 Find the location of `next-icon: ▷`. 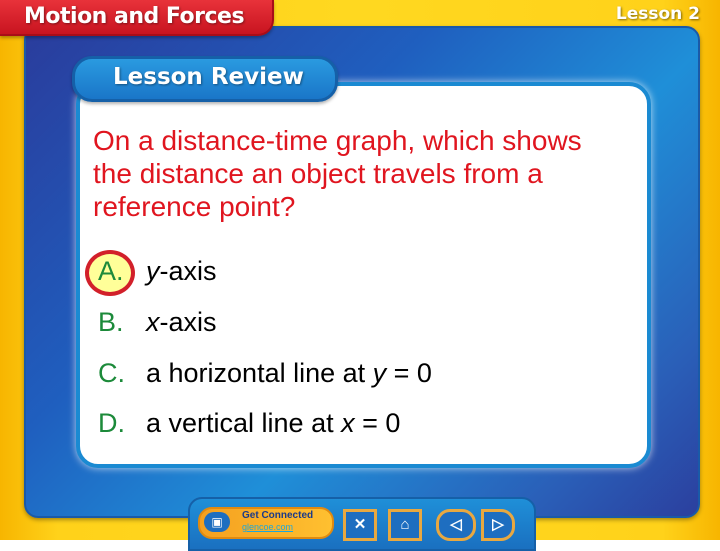

next-icon: ▷ is located at coordinates (498, 524).